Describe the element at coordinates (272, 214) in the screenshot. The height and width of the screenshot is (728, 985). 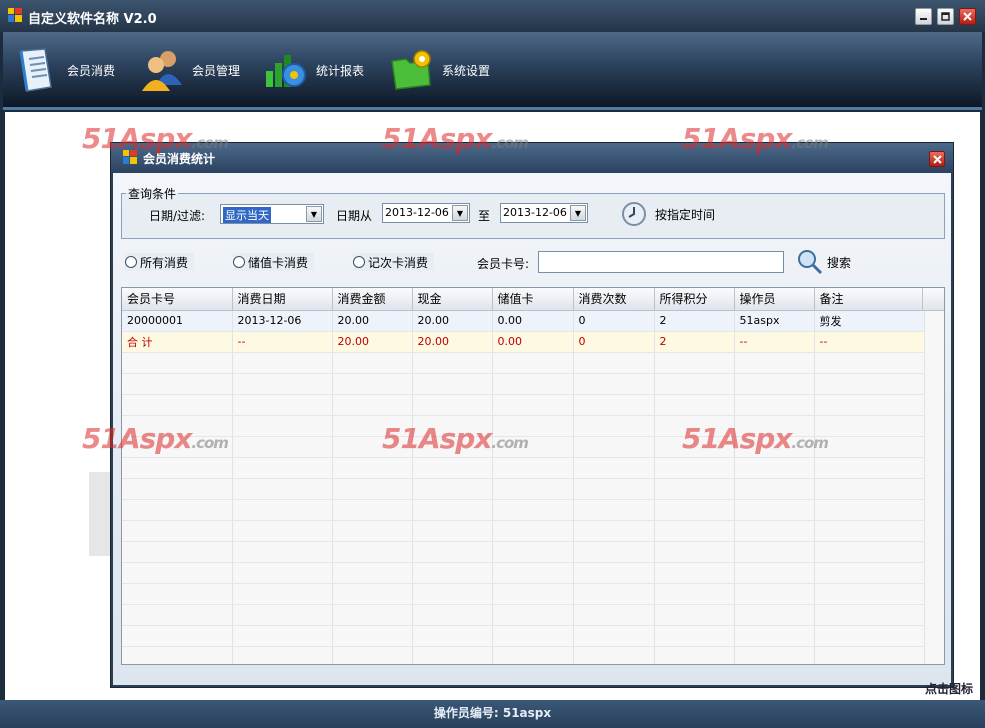
I see `date-filter-select: 显示当天 ▼` at that location.